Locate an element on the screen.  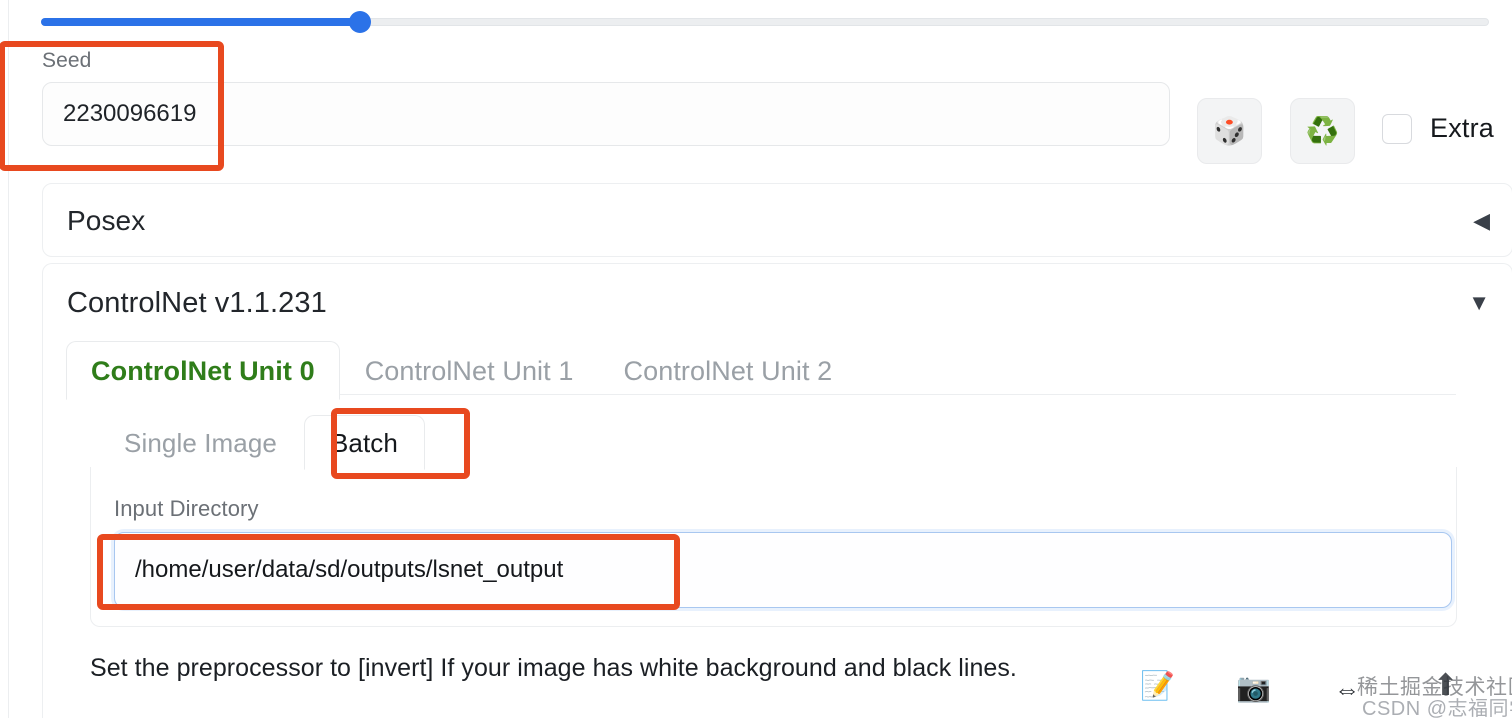
posex-panel-header: Posex ◀ is located at coordinates (777, 221).